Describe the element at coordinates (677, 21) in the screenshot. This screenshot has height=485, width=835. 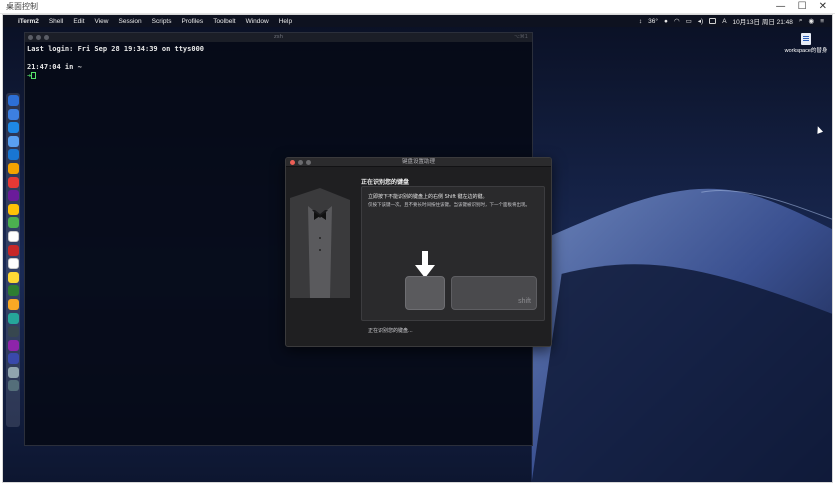
I see `wifi-icon: ◠` at that location.